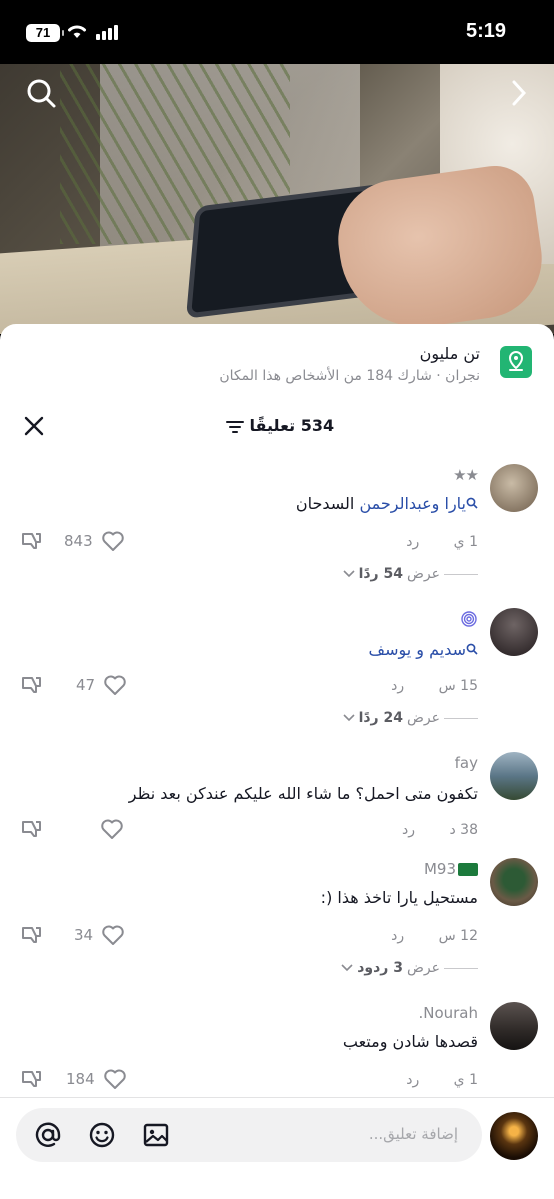  Describe the element at coordinates (101, 685) in the screenshot. I see `like-button: 47` at that location.